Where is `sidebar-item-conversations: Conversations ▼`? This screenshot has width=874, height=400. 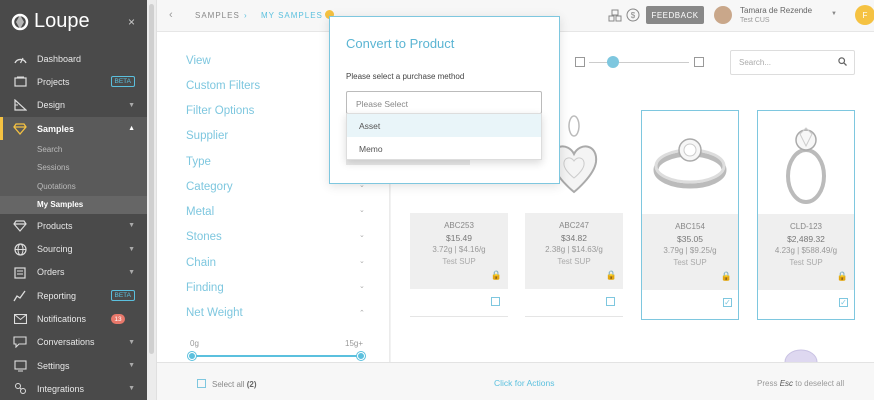
sidebar-item-conversations: Conversations ▼ is located at coordinates (73, 342).